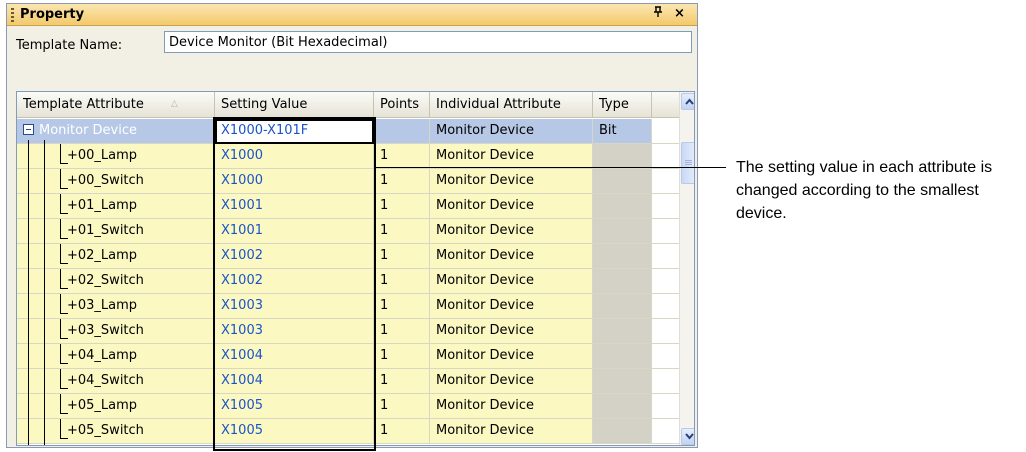 The width and height of the screenshot is (1026, 452). Describe the element at coordinates (622, 131) in the screenshot. I see `type-cell: Bit` at that location.